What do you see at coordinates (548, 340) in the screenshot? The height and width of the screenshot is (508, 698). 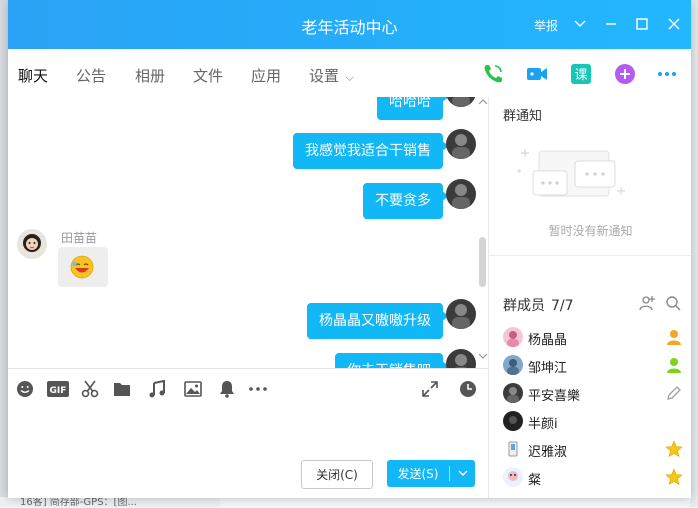 I see `member-name: 杨晶晶` at bounding box center [548, 340].